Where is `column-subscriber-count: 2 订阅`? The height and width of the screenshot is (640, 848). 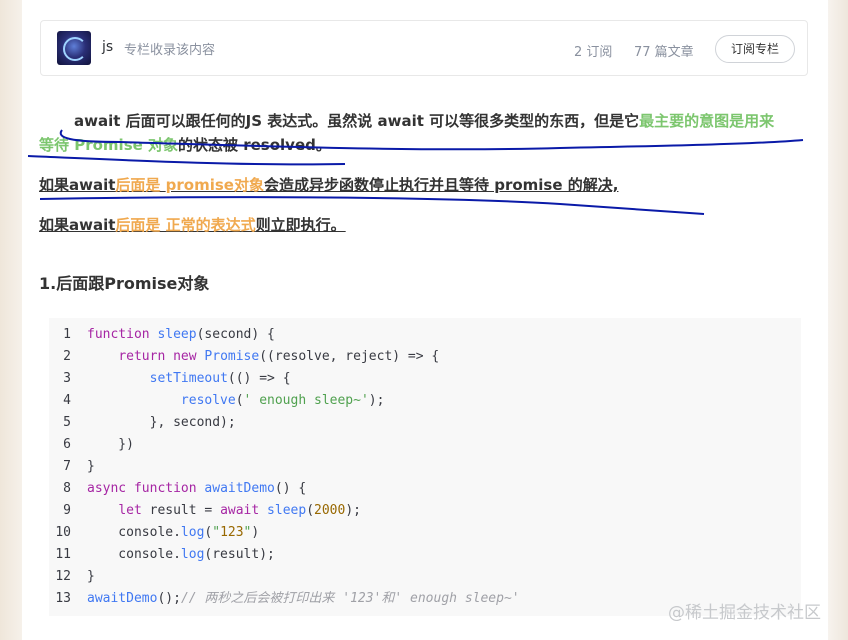 column-subscriber-count: 2 订阅 is located at coordinates (593, 52).